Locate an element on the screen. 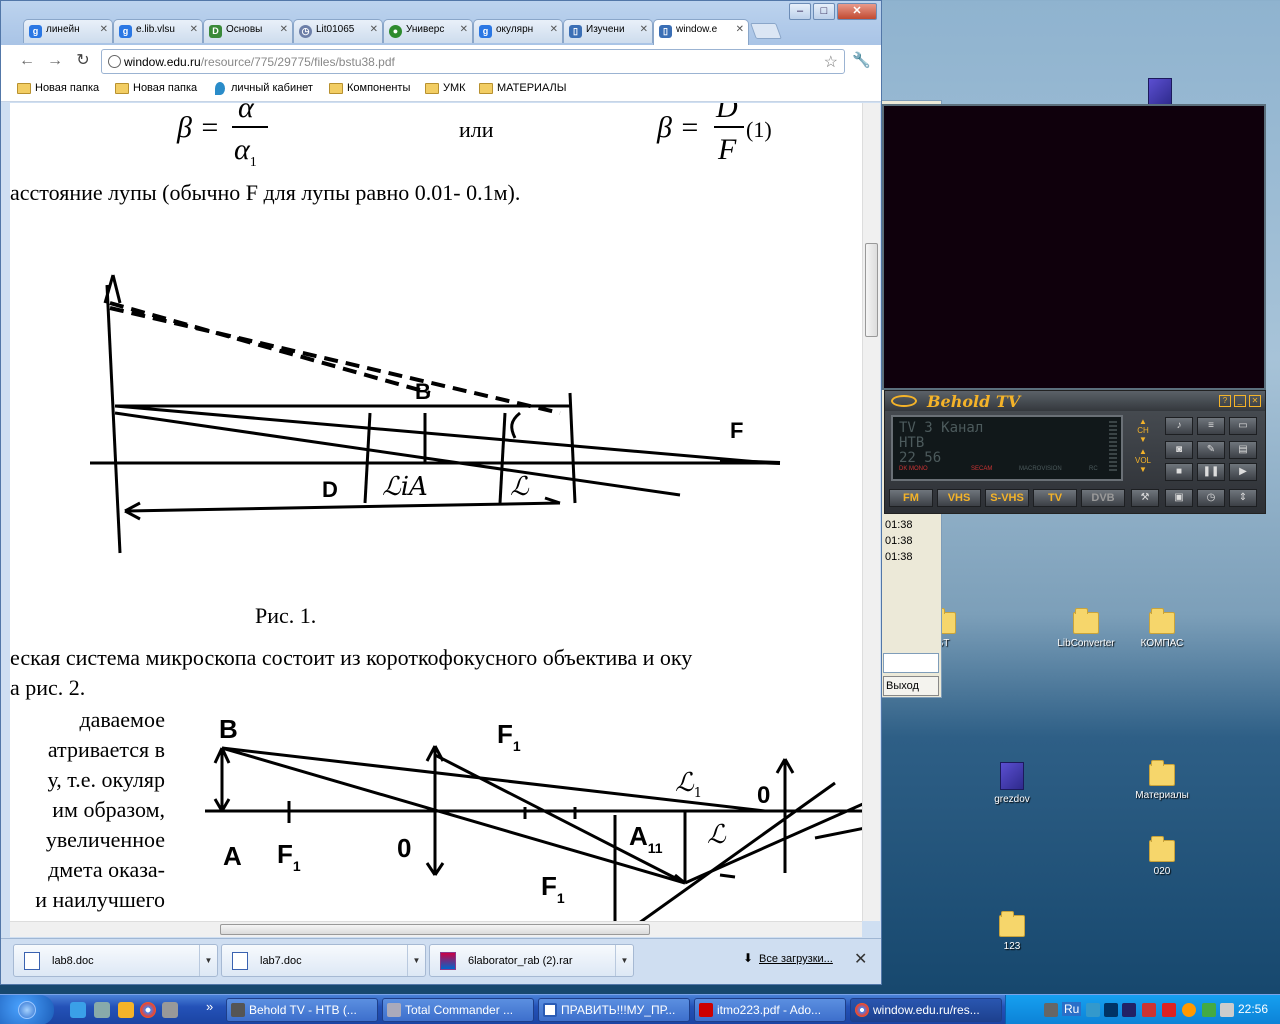 The image size is (1280, 1024). wrench-icon: 🔧 is located at coordinates (861, 60).